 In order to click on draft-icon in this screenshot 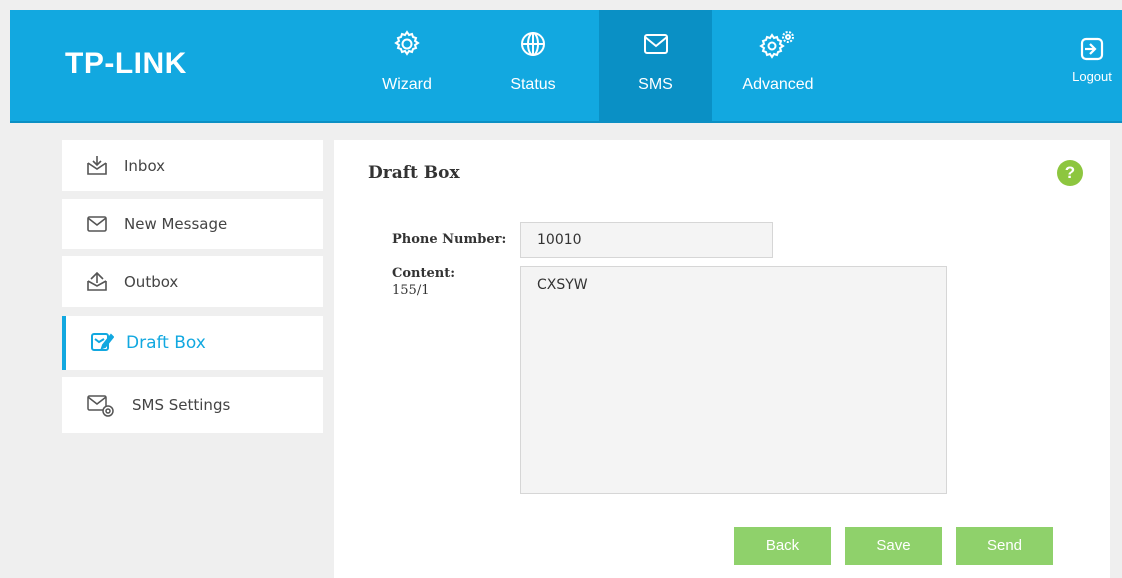, I will do `click(102, 344)`.